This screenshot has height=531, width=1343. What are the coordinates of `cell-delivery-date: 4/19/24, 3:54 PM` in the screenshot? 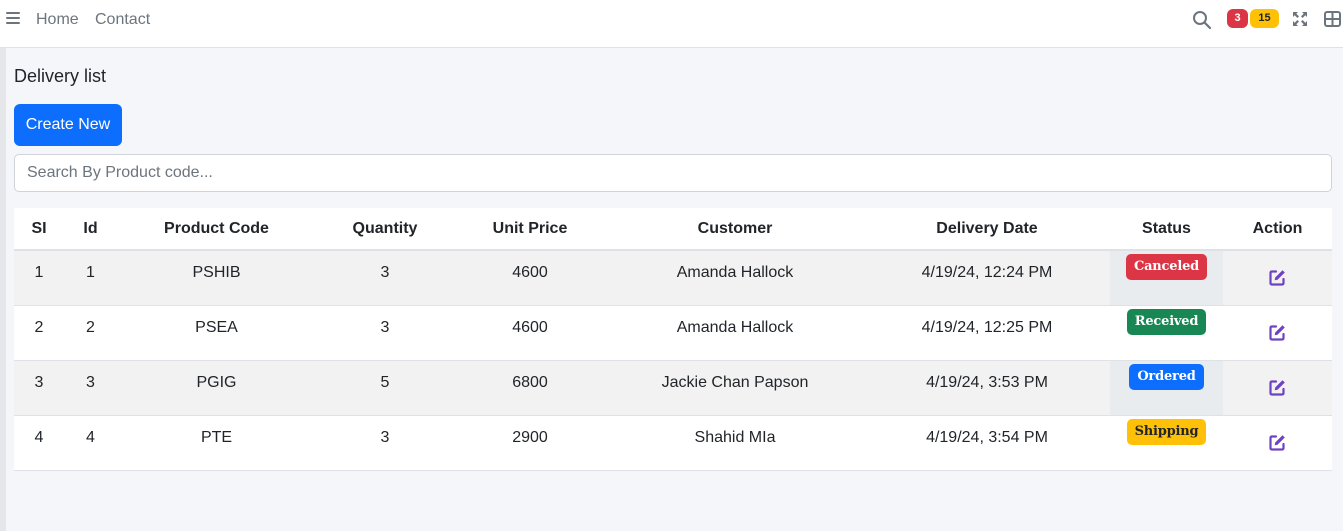 It's located at (987, 437).